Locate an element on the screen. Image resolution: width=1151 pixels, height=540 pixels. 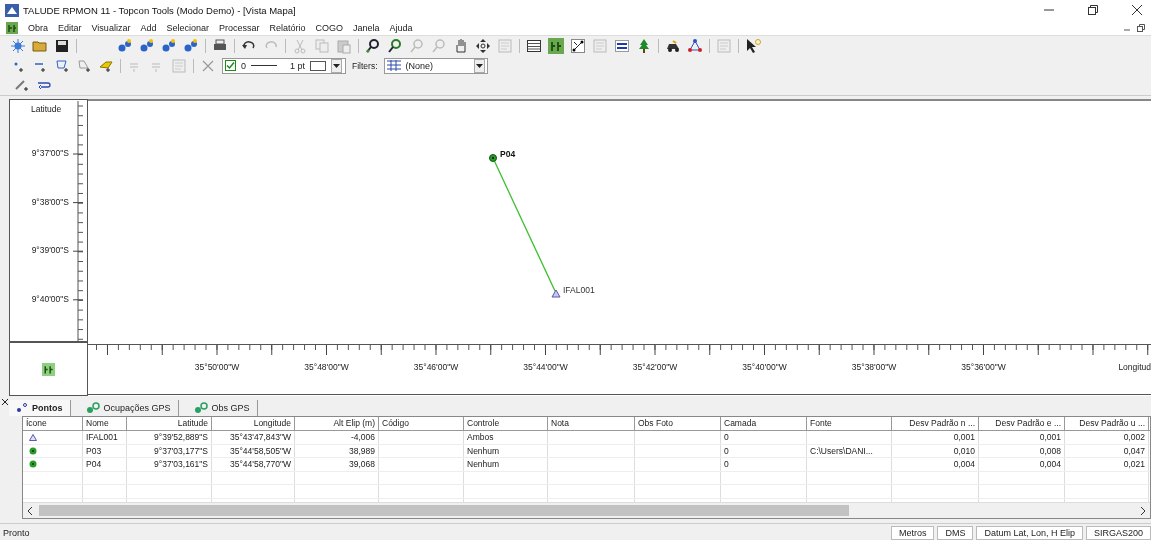
tick-label: 35°40'00"W is located at coordinates (764, 367).